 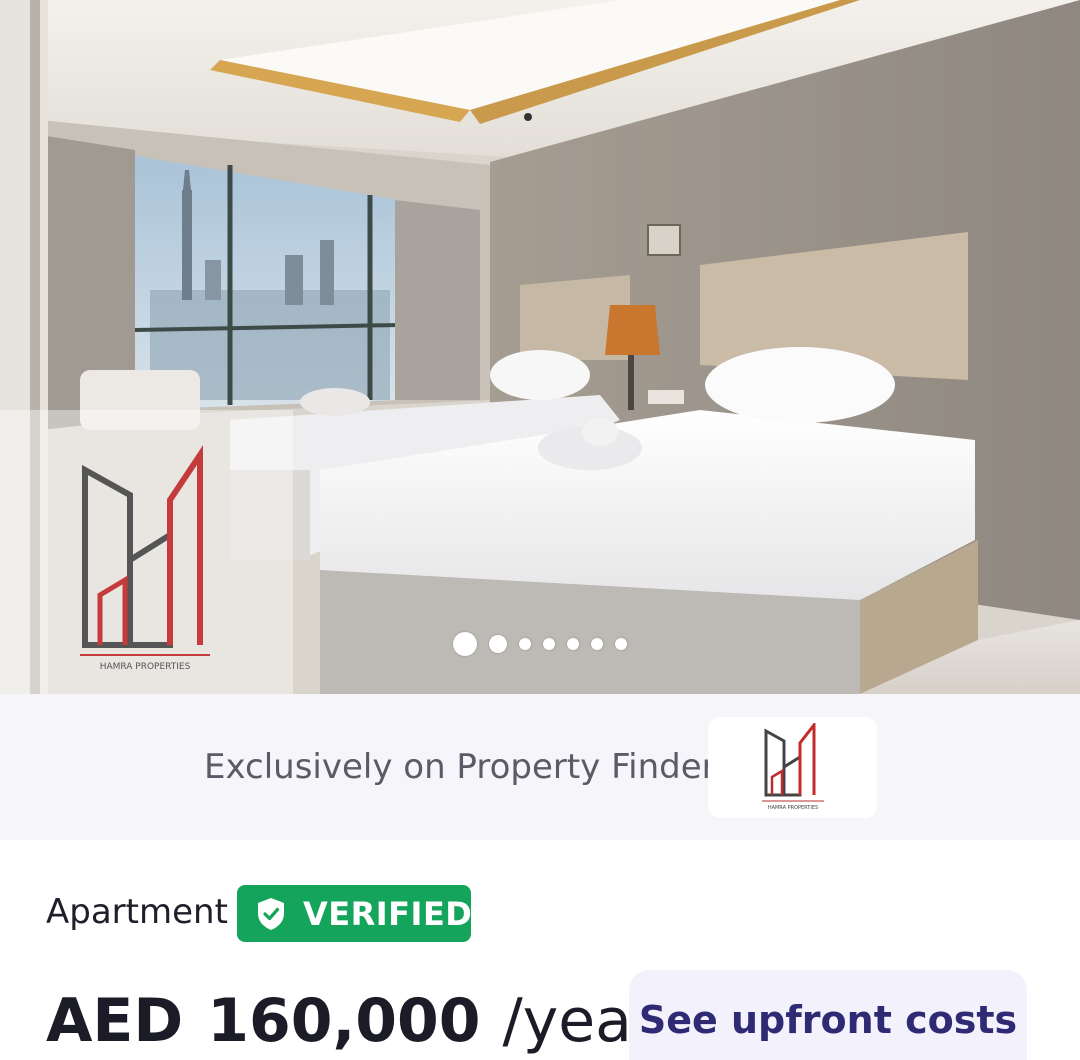 I want to click on watermark-text: HAMRA PROPERTIES, so click(x=145, y=667).